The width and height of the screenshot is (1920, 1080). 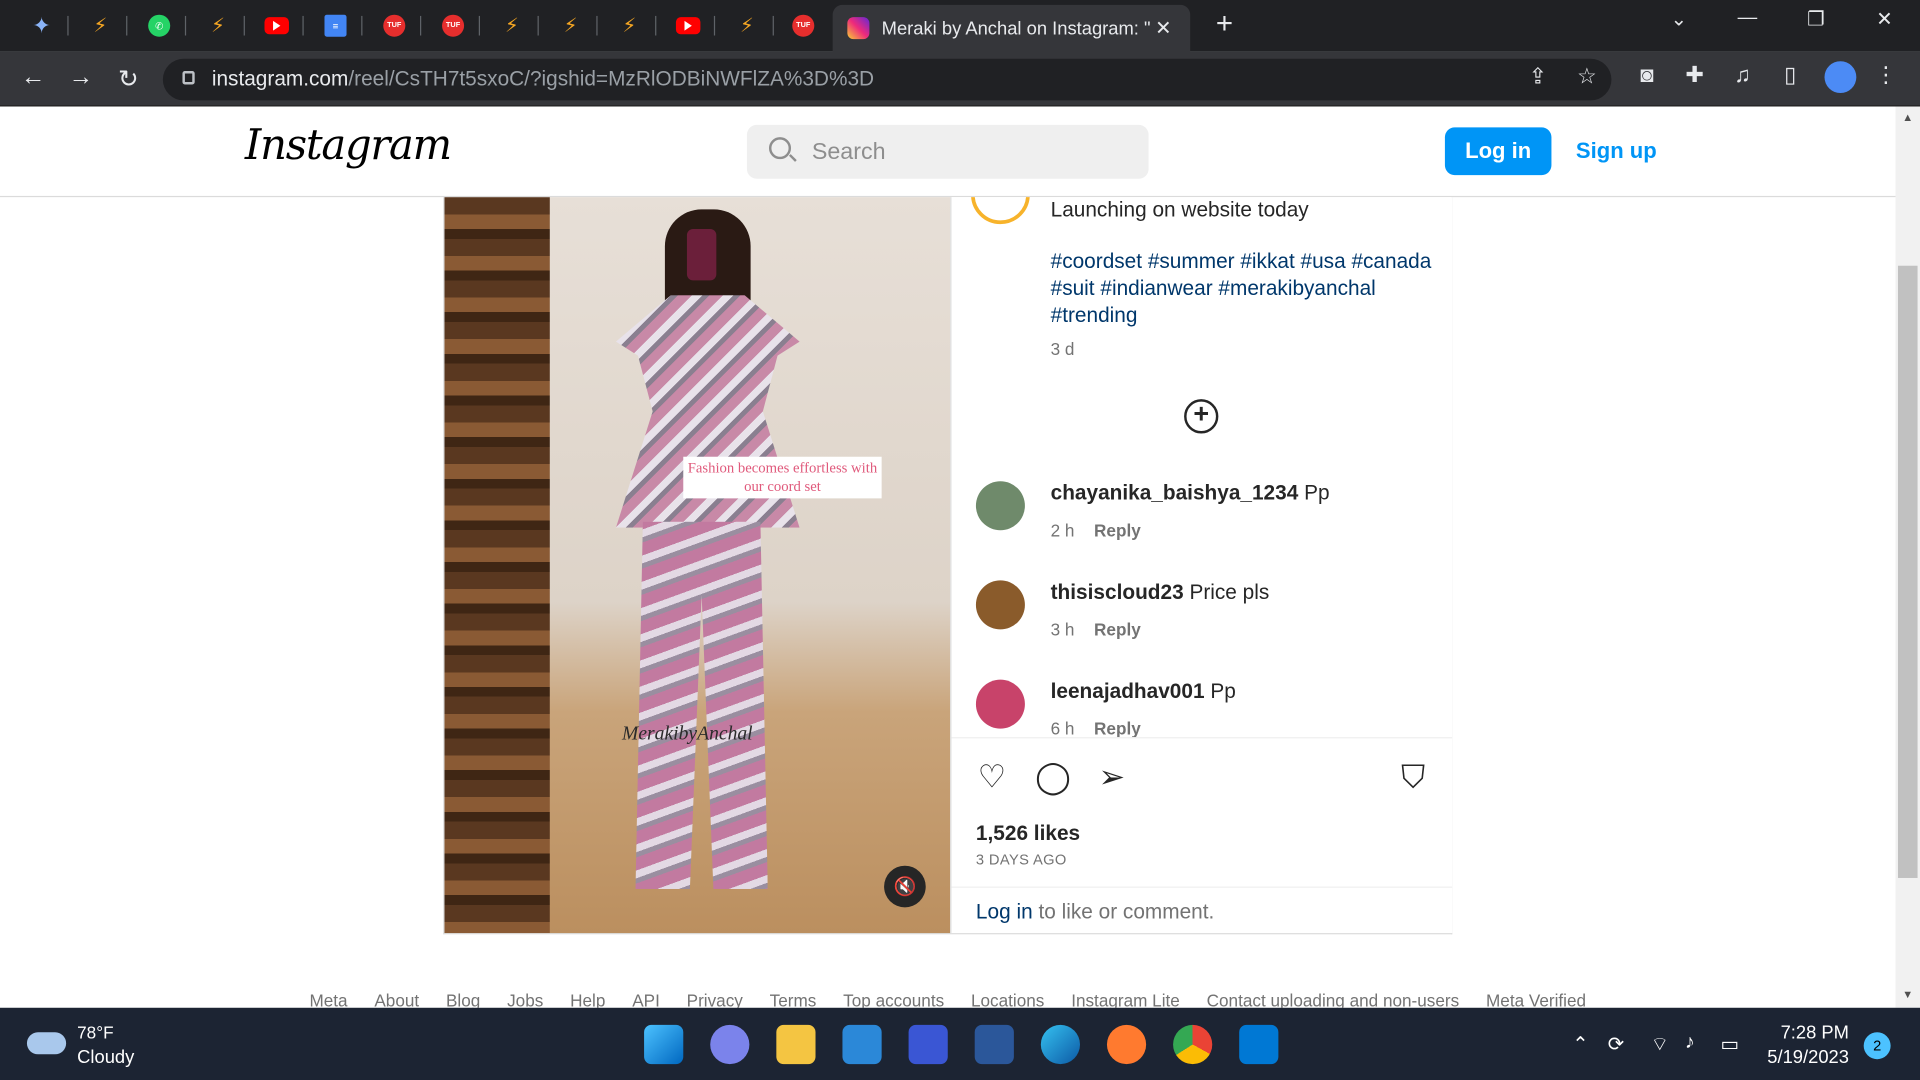 I want to click on instagram-logo: Instagram, so click(x=348, y=145).